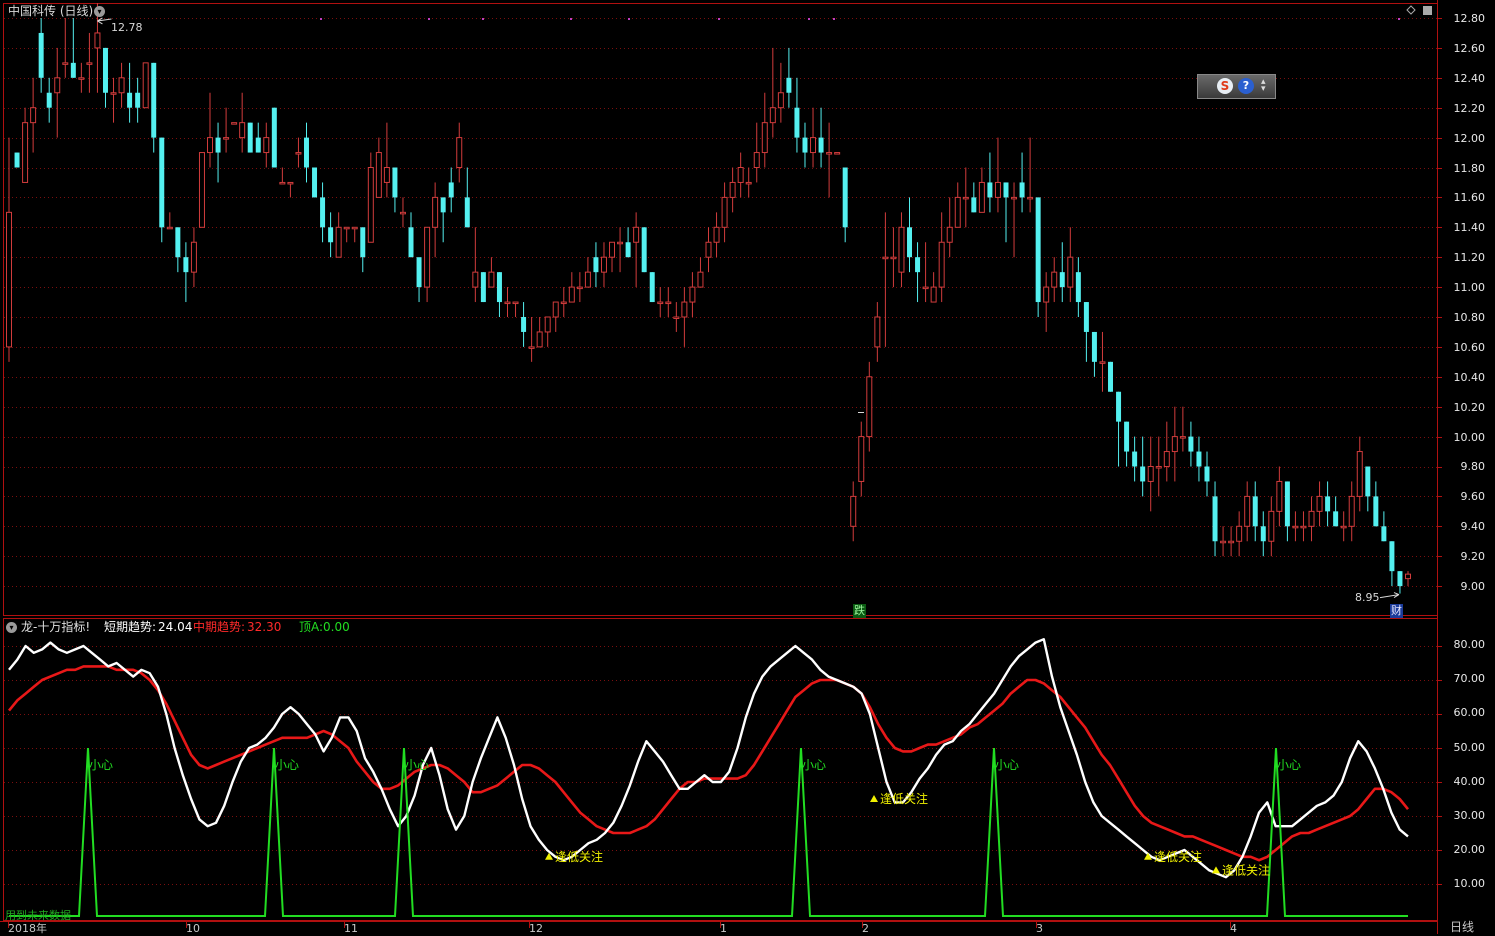 This screenshot has height=936, width=1495. Describe the element at coordinates (336, 627) in the screenshot. I see `top-a-value: 0.00` at that location.